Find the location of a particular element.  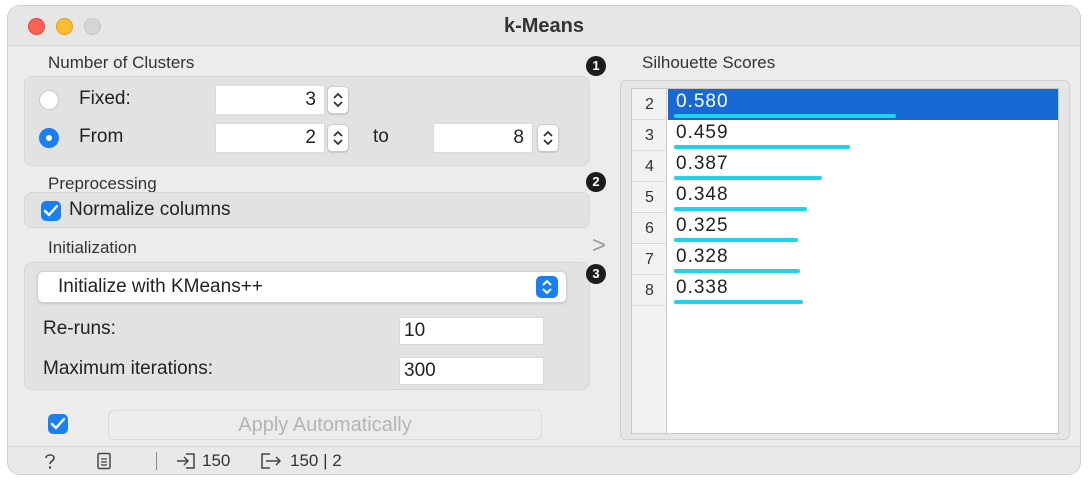

score-value: 0.459 is located at coordinates (702, 132).